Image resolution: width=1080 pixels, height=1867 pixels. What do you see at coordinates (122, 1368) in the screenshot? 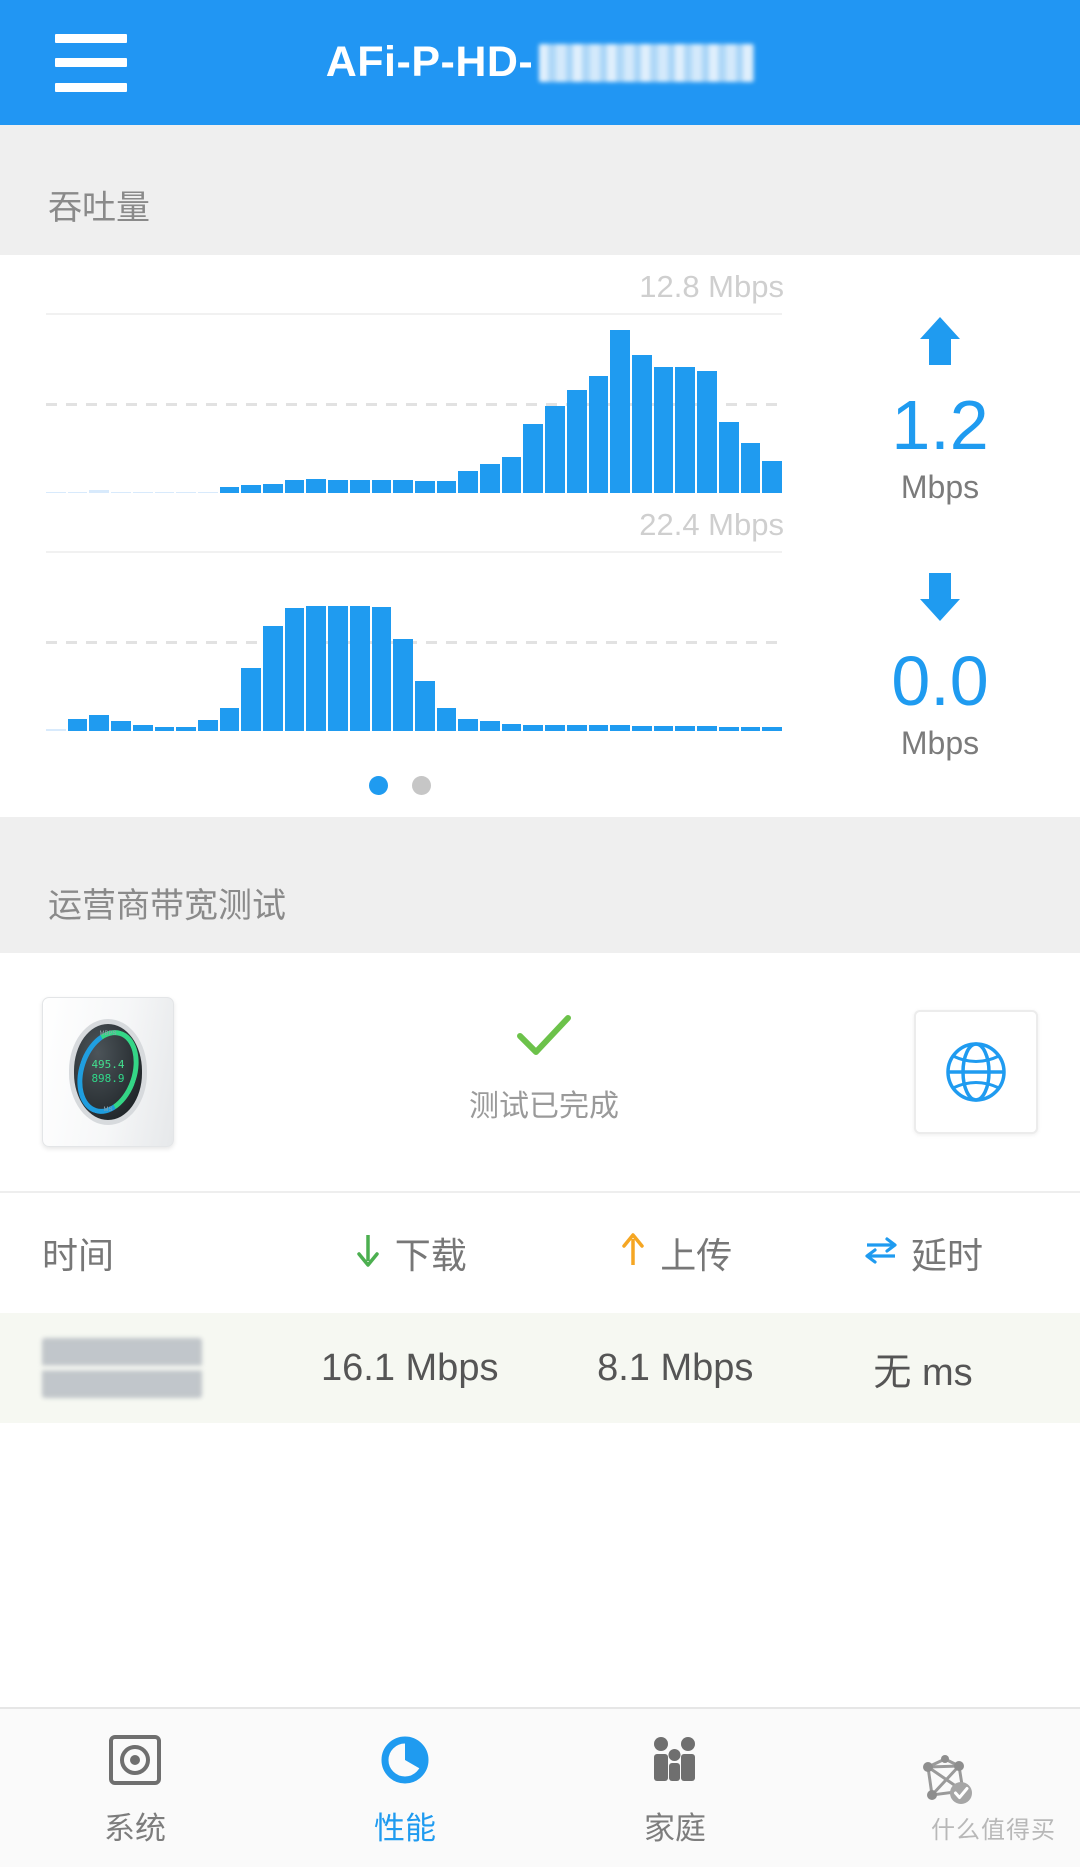
I see `redacted-timestamp` at bounding box center [122, 1368].